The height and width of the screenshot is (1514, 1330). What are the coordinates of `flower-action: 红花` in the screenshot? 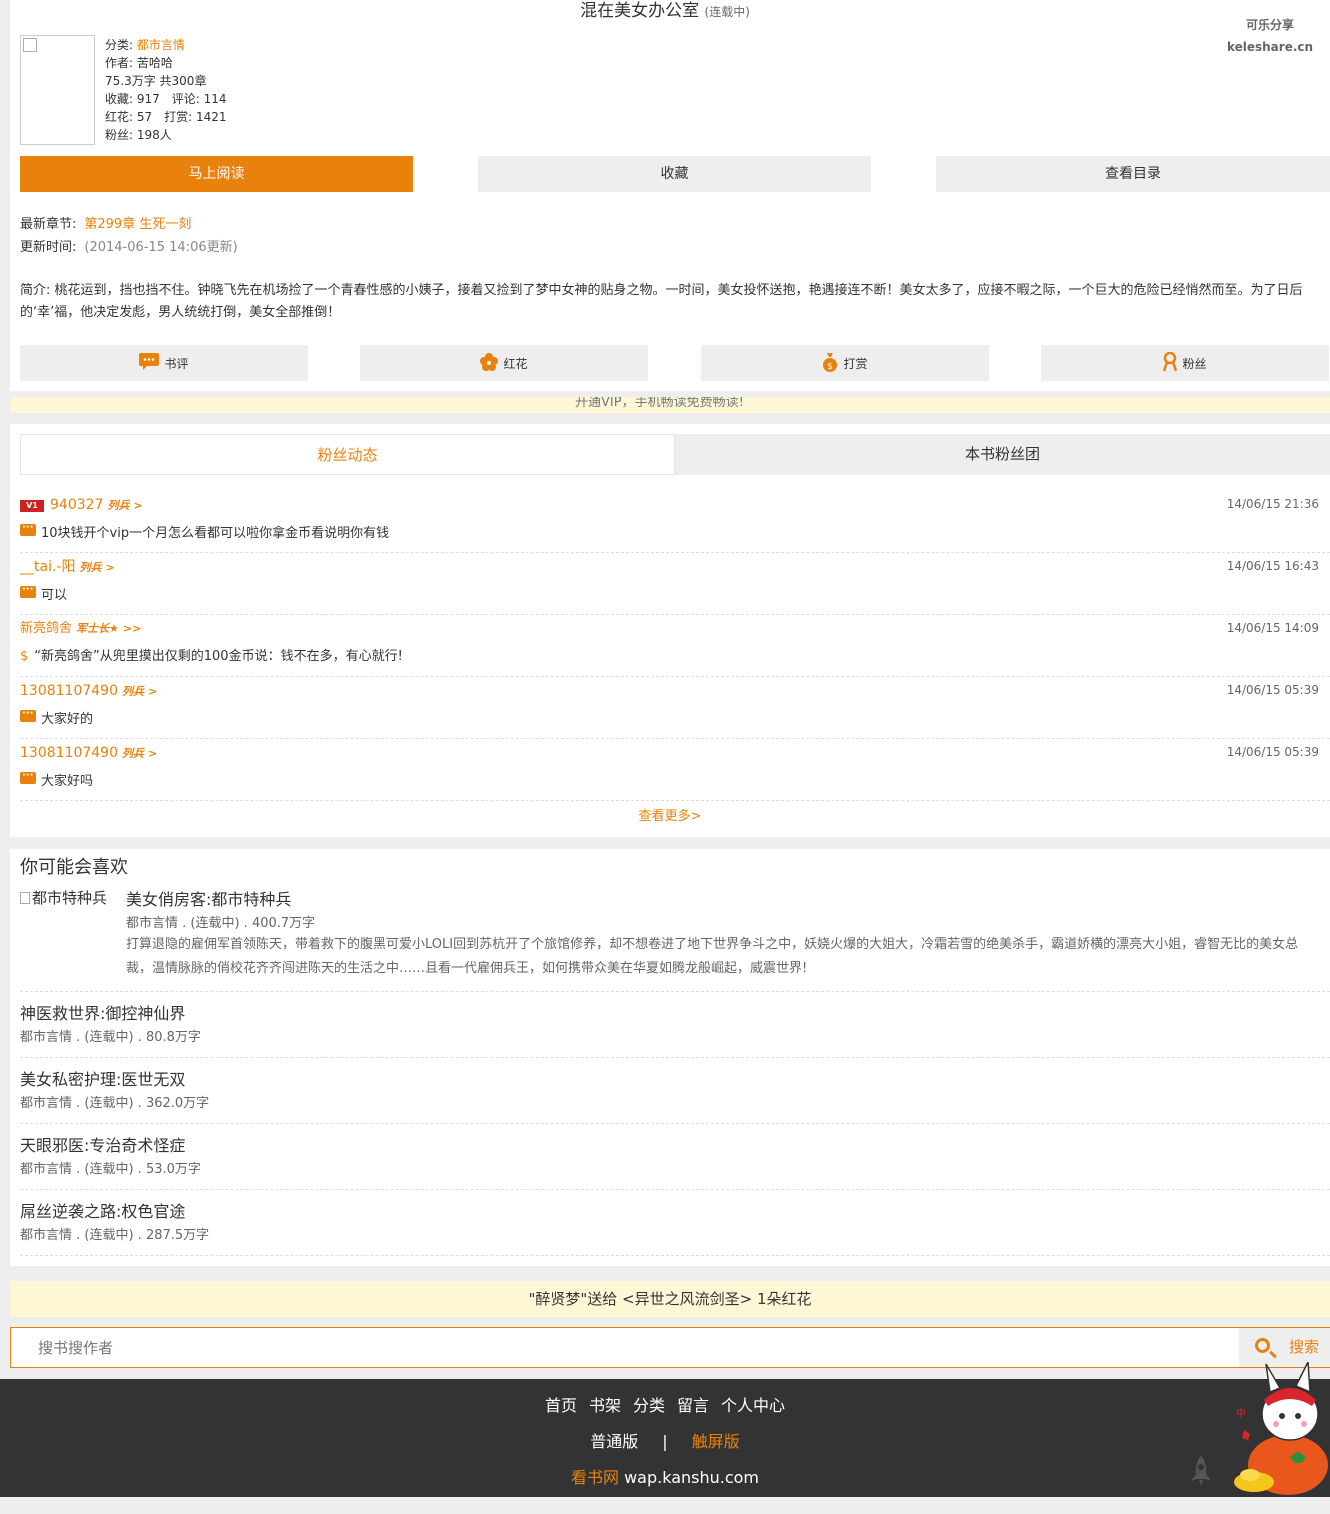 It's located at (504, 363).